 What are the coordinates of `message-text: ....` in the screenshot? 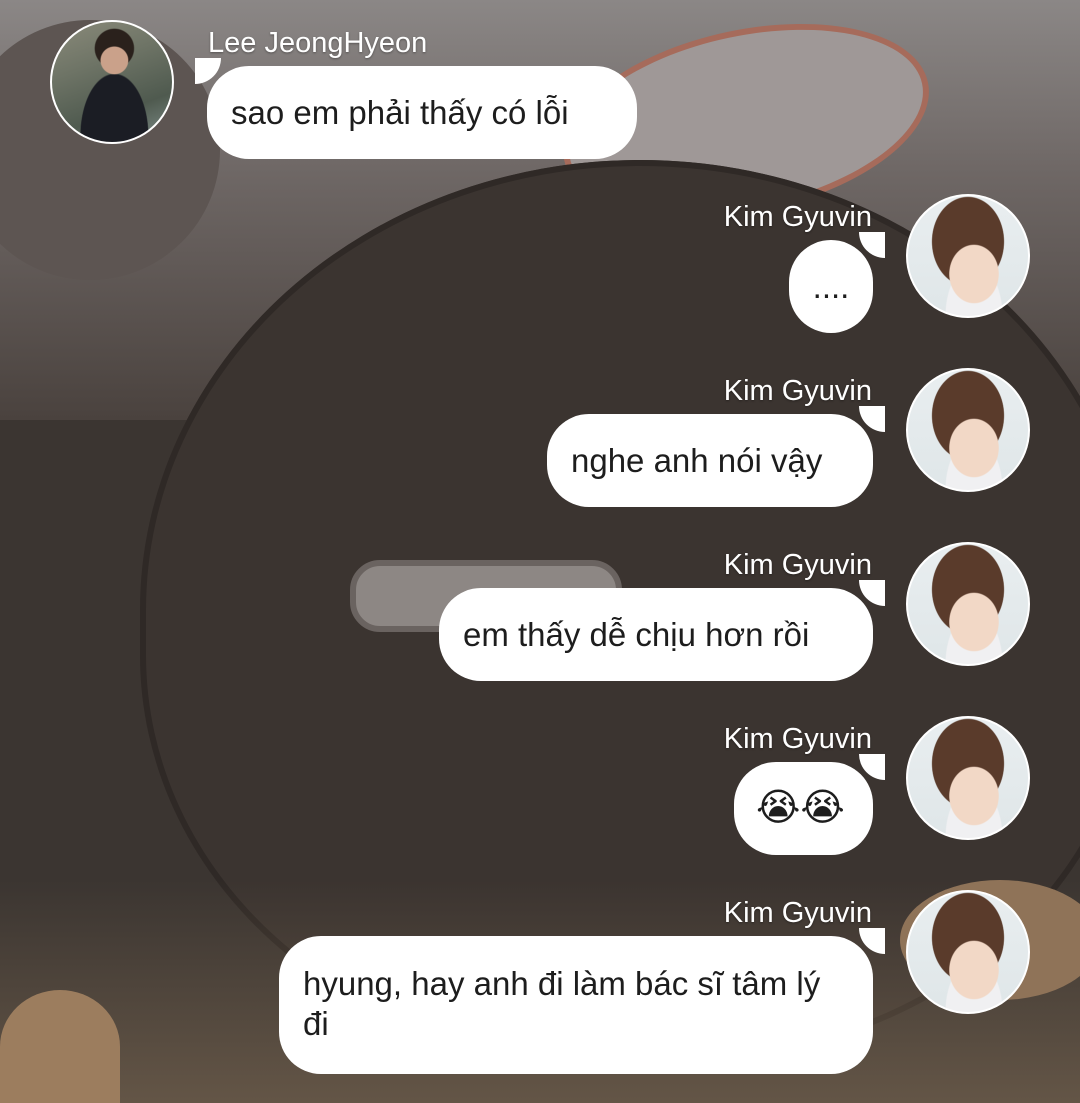 It's located at (831, 286).